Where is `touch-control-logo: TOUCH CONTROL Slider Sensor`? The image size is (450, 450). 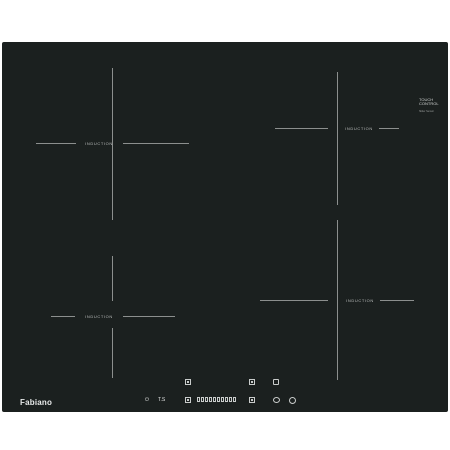 touch-control-logo: TOUCH CONTROL Slider Sensor is located at coordinates (431, 106).